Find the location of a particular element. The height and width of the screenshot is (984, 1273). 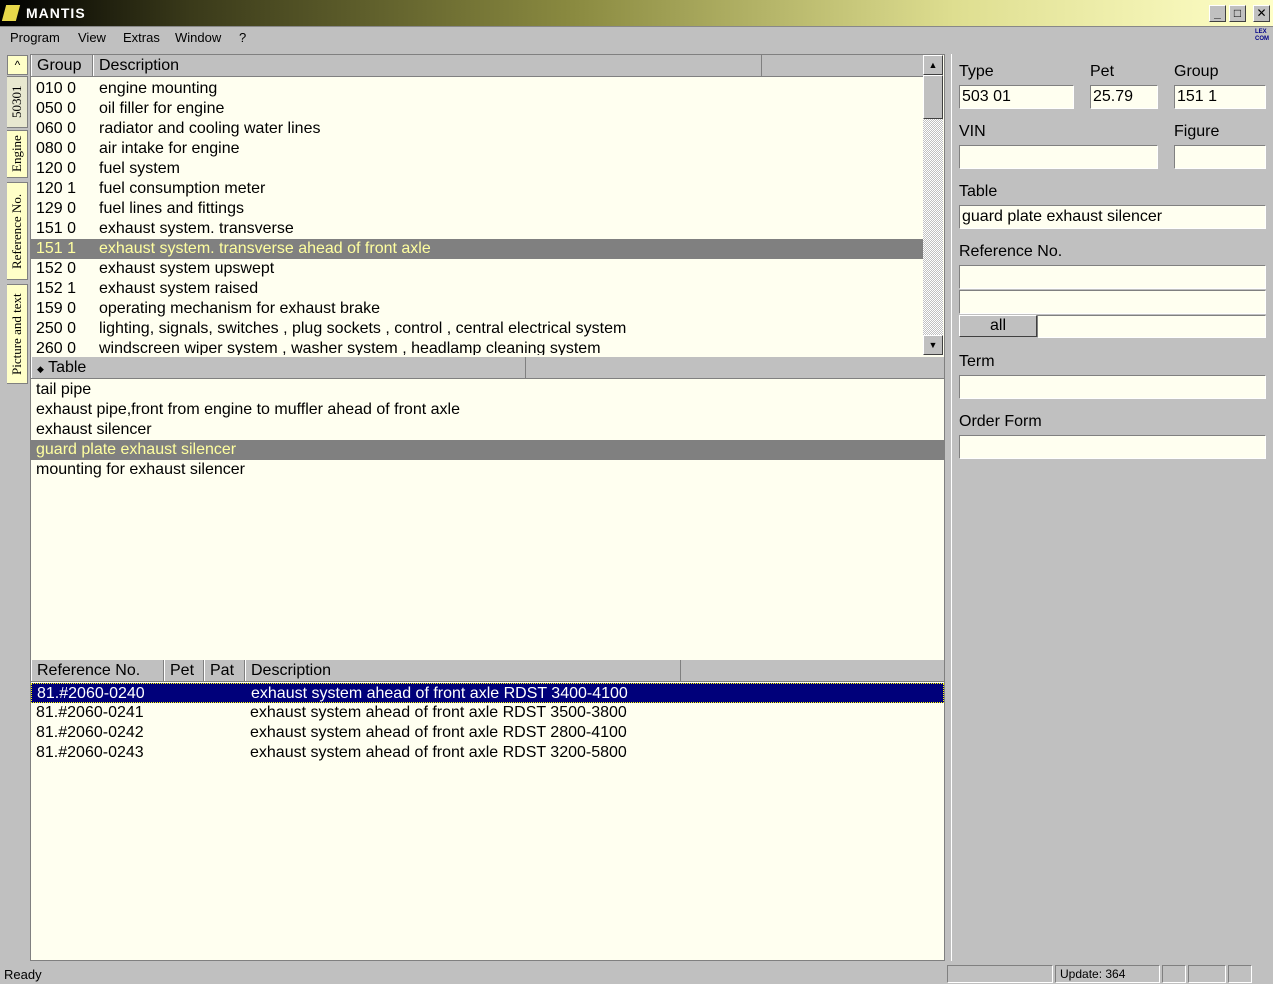

vin-label: VIN is located at coordinates (972, 131).